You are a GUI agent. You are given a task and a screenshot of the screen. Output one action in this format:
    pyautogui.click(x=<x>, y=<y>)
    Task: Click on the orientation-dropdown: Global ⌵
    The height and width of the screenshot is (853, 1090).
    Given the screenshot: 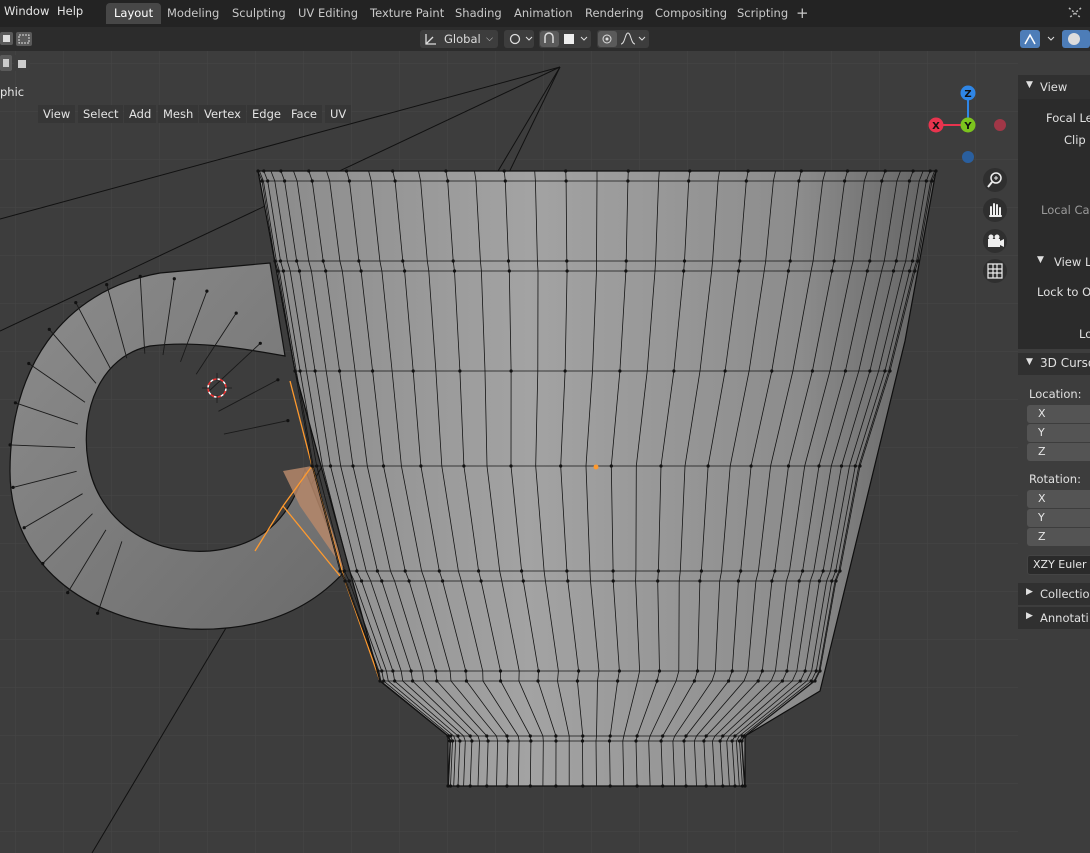 What is the action you would take?
    pyautogui.click(x=459, y=39)
    